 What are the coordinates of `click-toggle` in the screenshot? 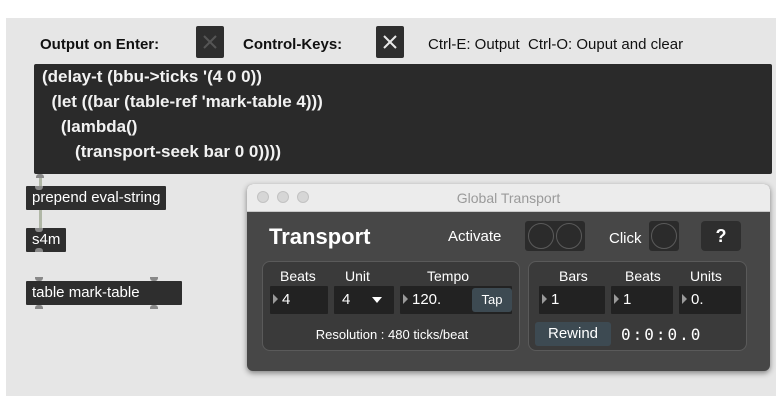 It's located at (664, 236).